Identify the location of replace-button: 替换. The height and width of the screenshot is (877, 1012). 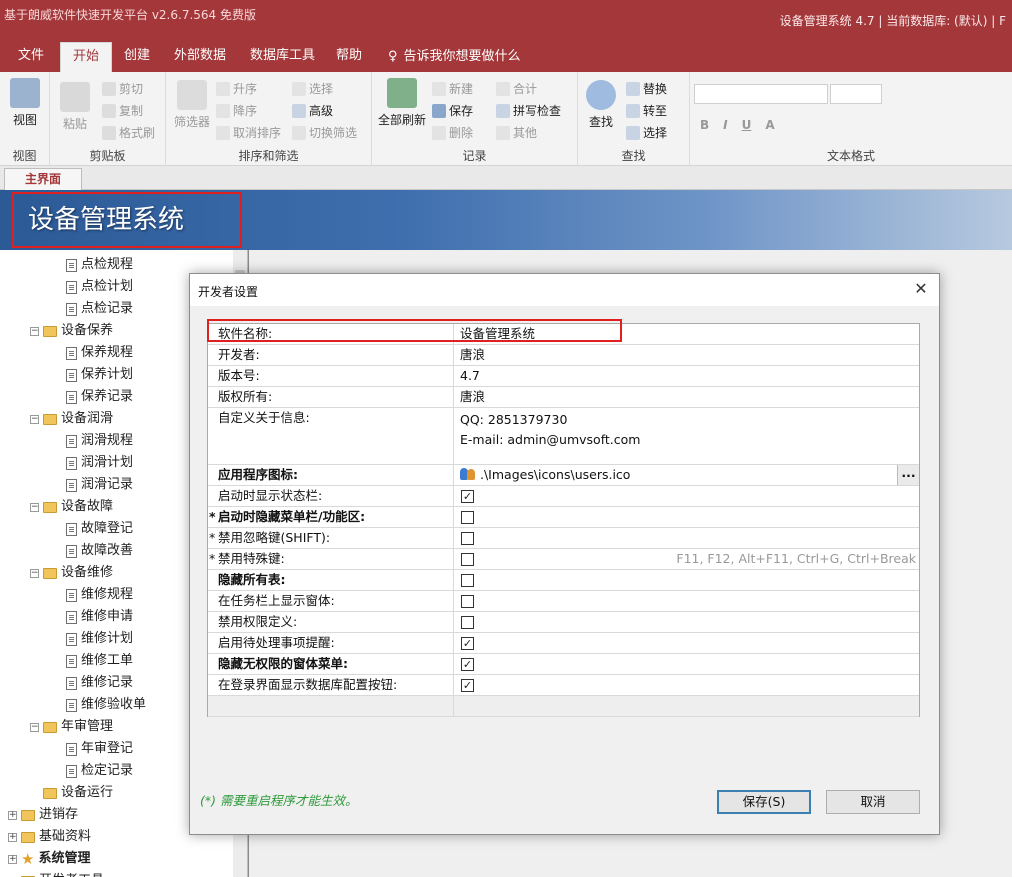
(646, 88).